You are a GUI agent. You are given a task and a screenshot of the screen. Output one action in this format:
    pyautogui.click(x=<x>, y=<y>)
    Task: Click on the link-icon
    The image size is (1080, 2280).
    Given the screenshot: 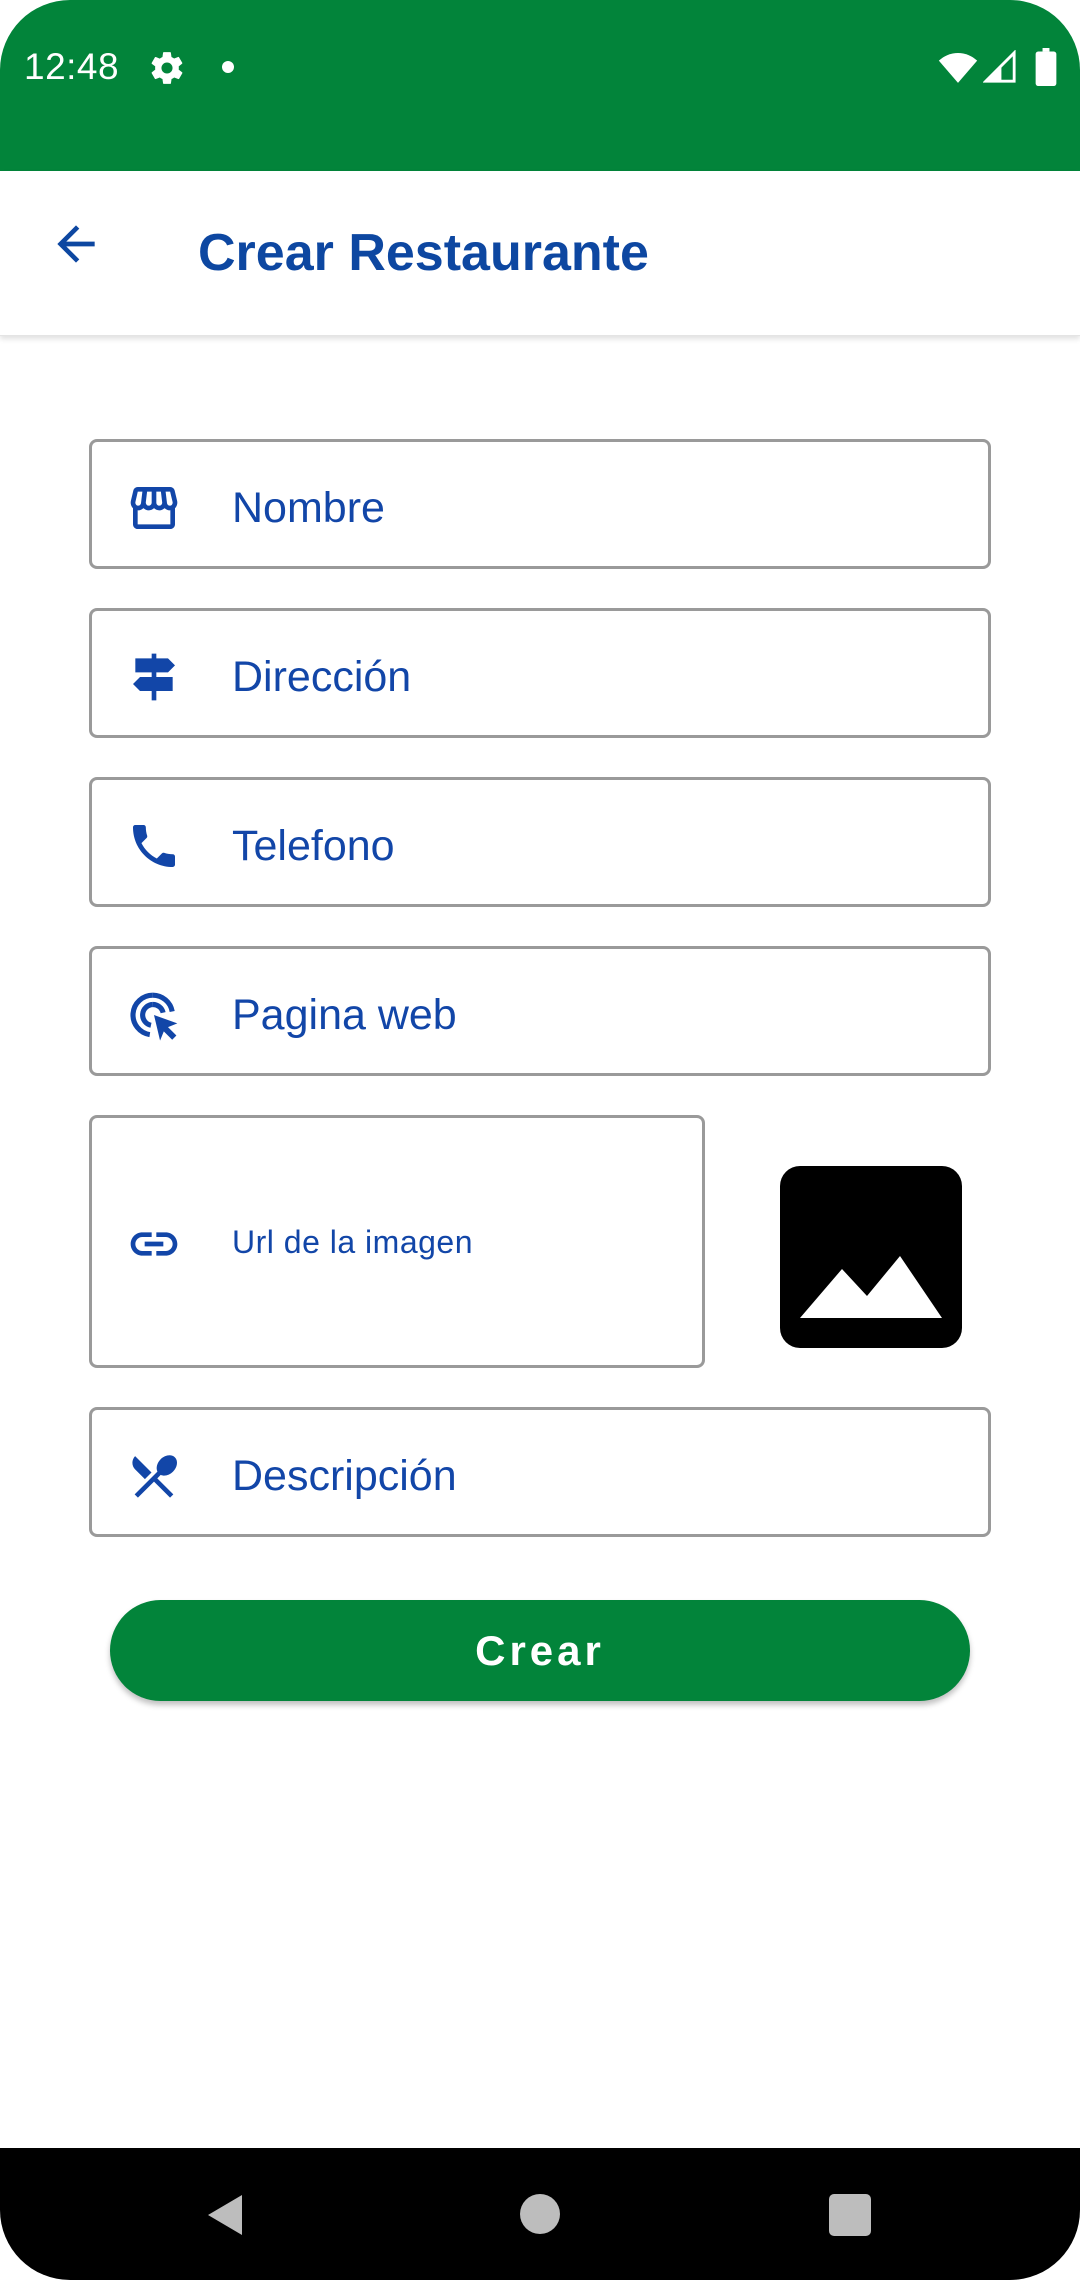 What is the action you would take?
    pyautogui.click(x=154, y=1244)
    